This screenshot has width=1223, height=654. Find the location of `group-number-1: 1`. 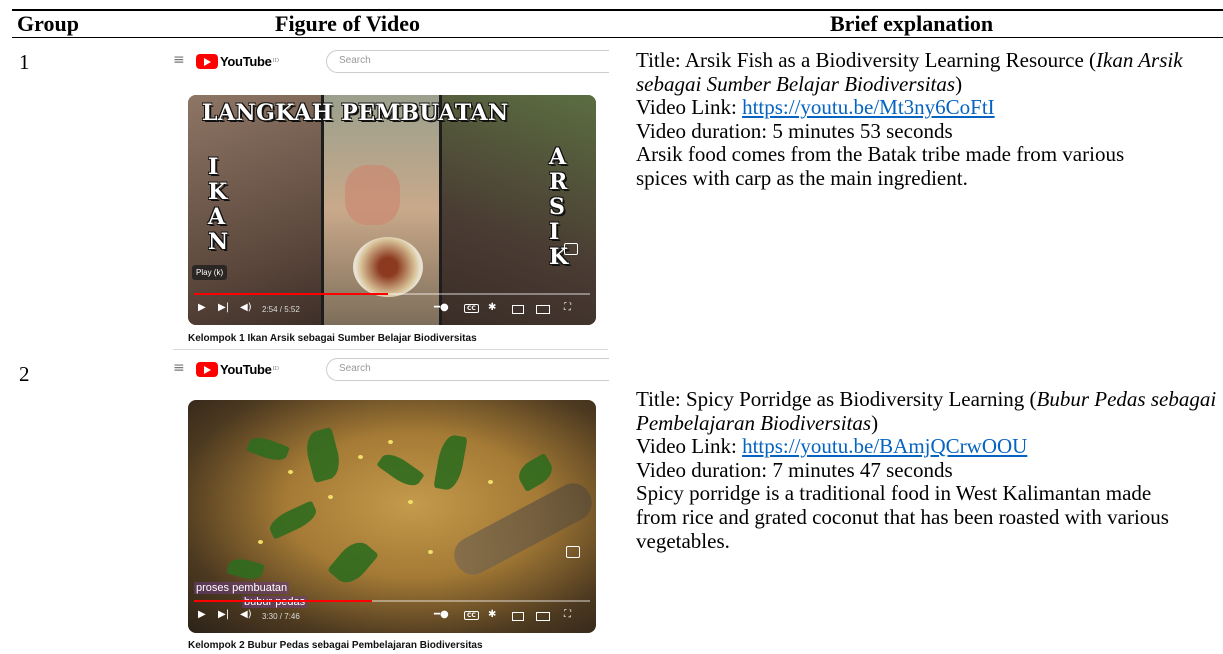

group-number-1: 1 is located at coordinates (24, 62).